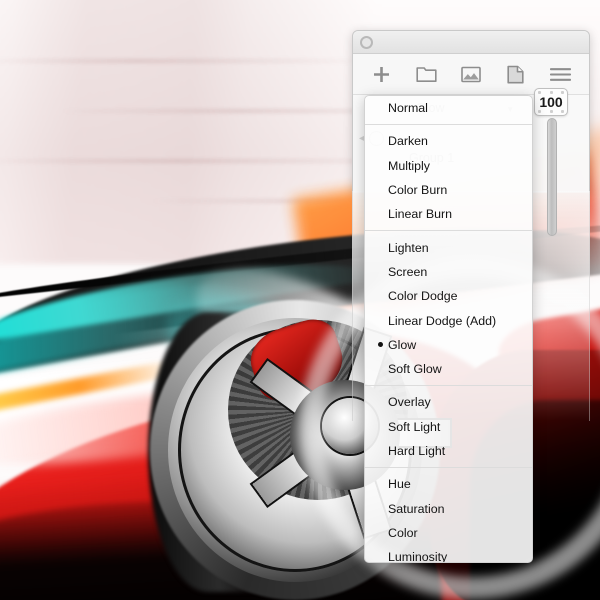  Describe the element at coordinates (381, 74) in the screenshot. I see `plus-icon` at that location.